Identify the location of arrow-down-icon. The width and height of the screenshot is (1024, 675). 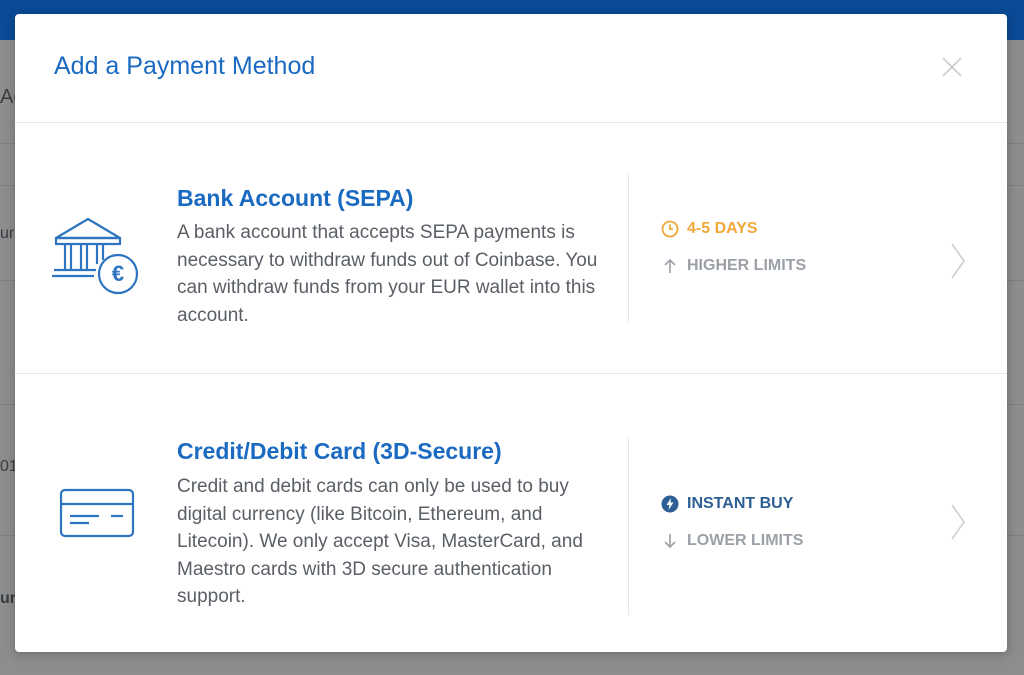
(670, 541).